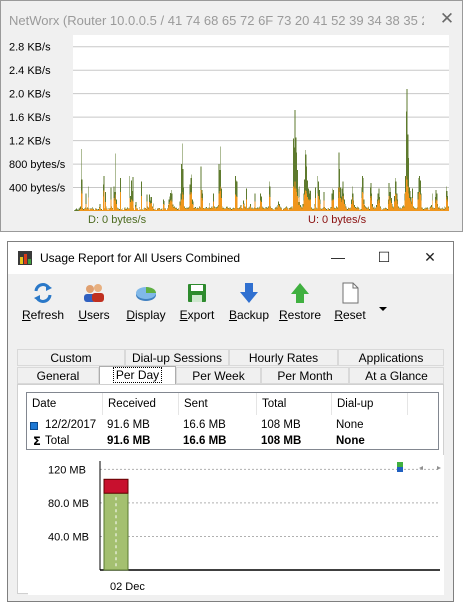 The width and height of the screenshot is (463, 608). I want to click on total-sent: 16.6 MB, so click(205, 441).